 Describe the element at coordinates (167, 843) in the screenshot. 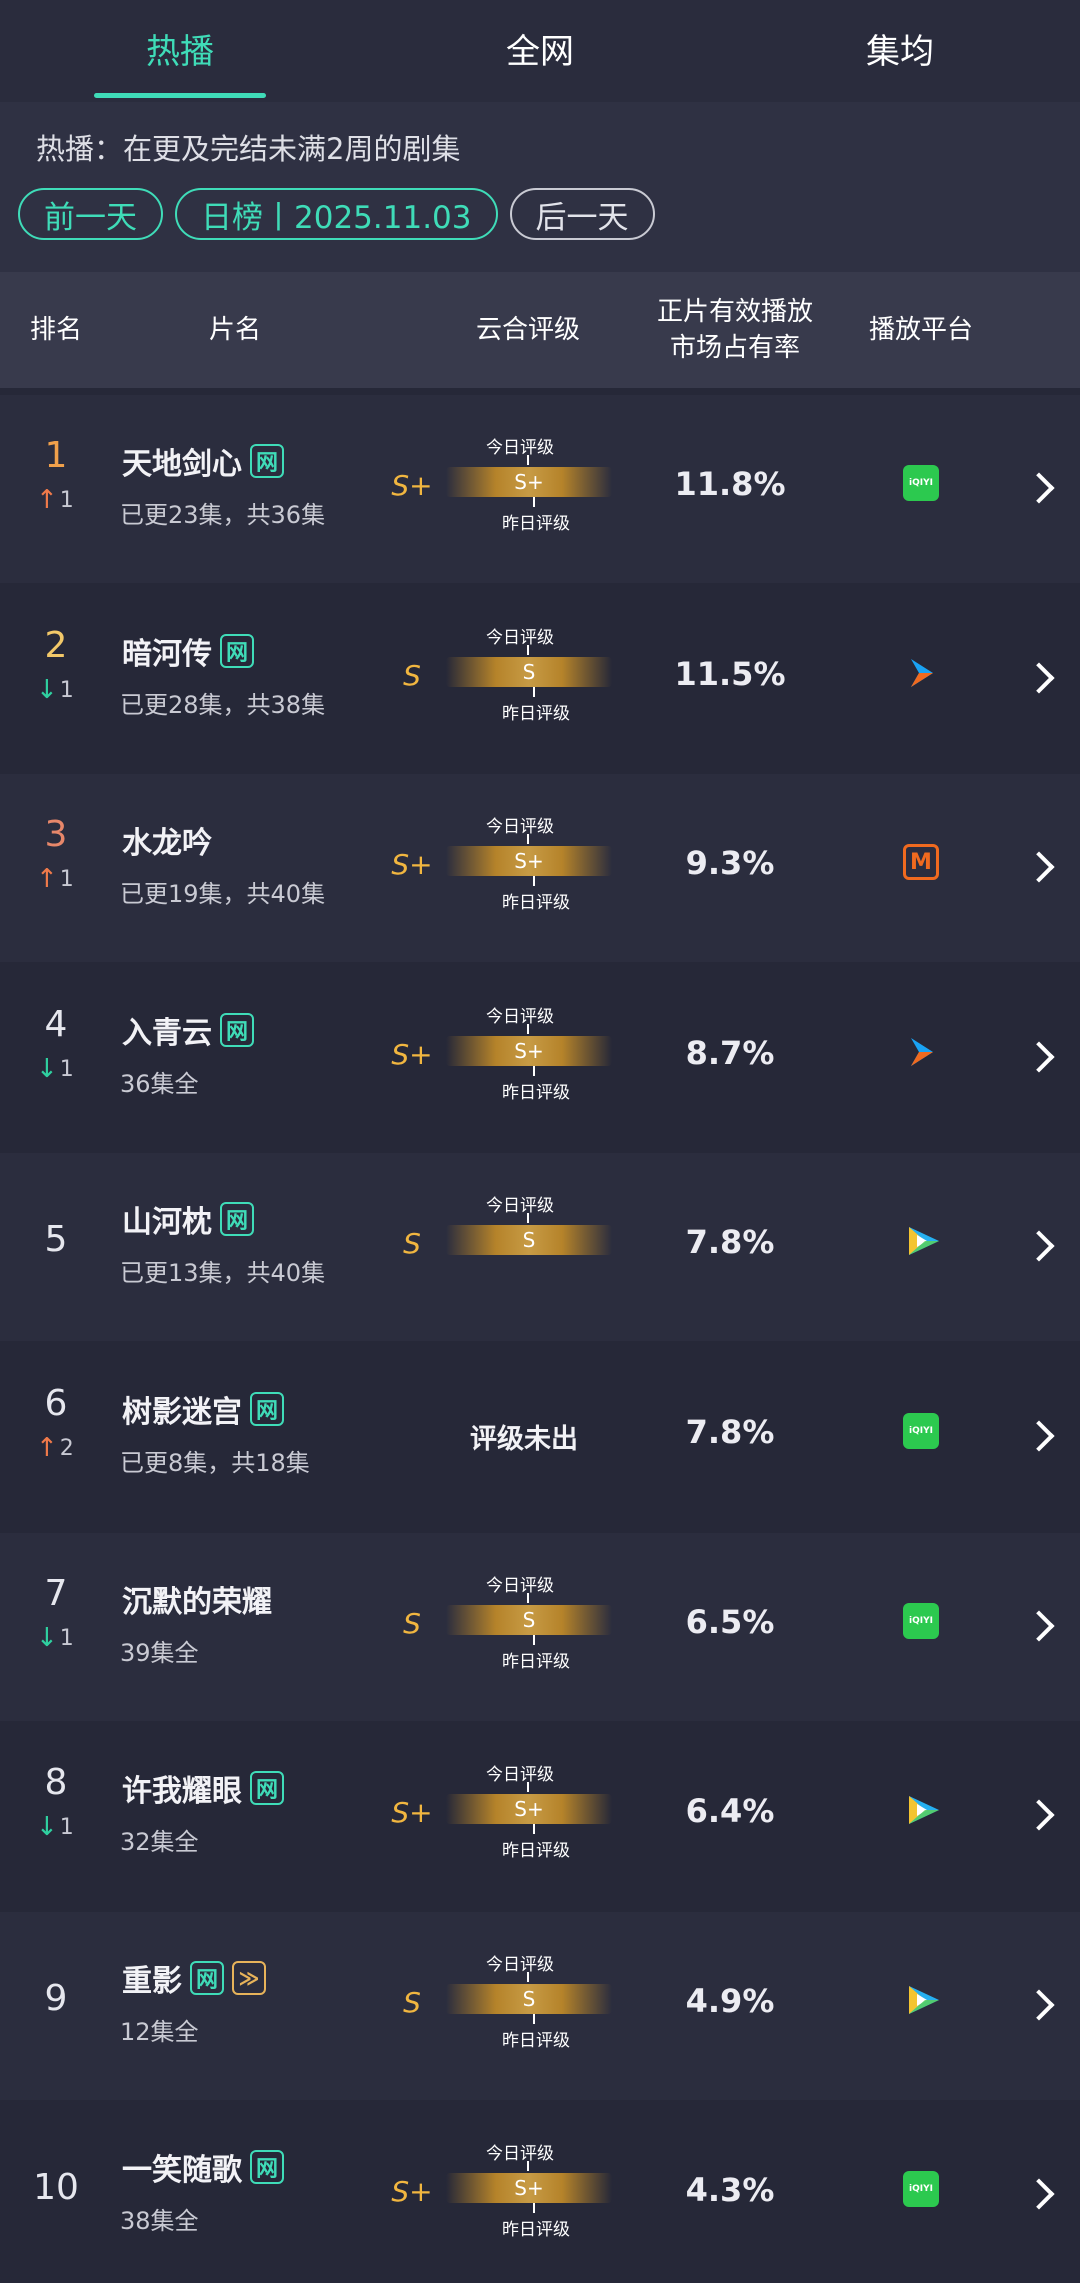

I see `show-title-text: 水龙吟` at that location.